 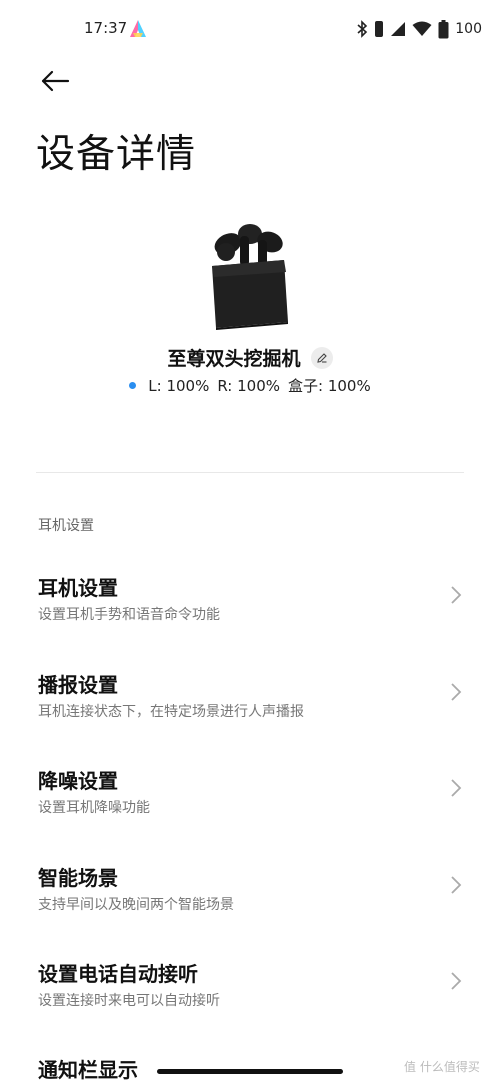 I want to click on pencil-icon, so click(x=321, y=357).